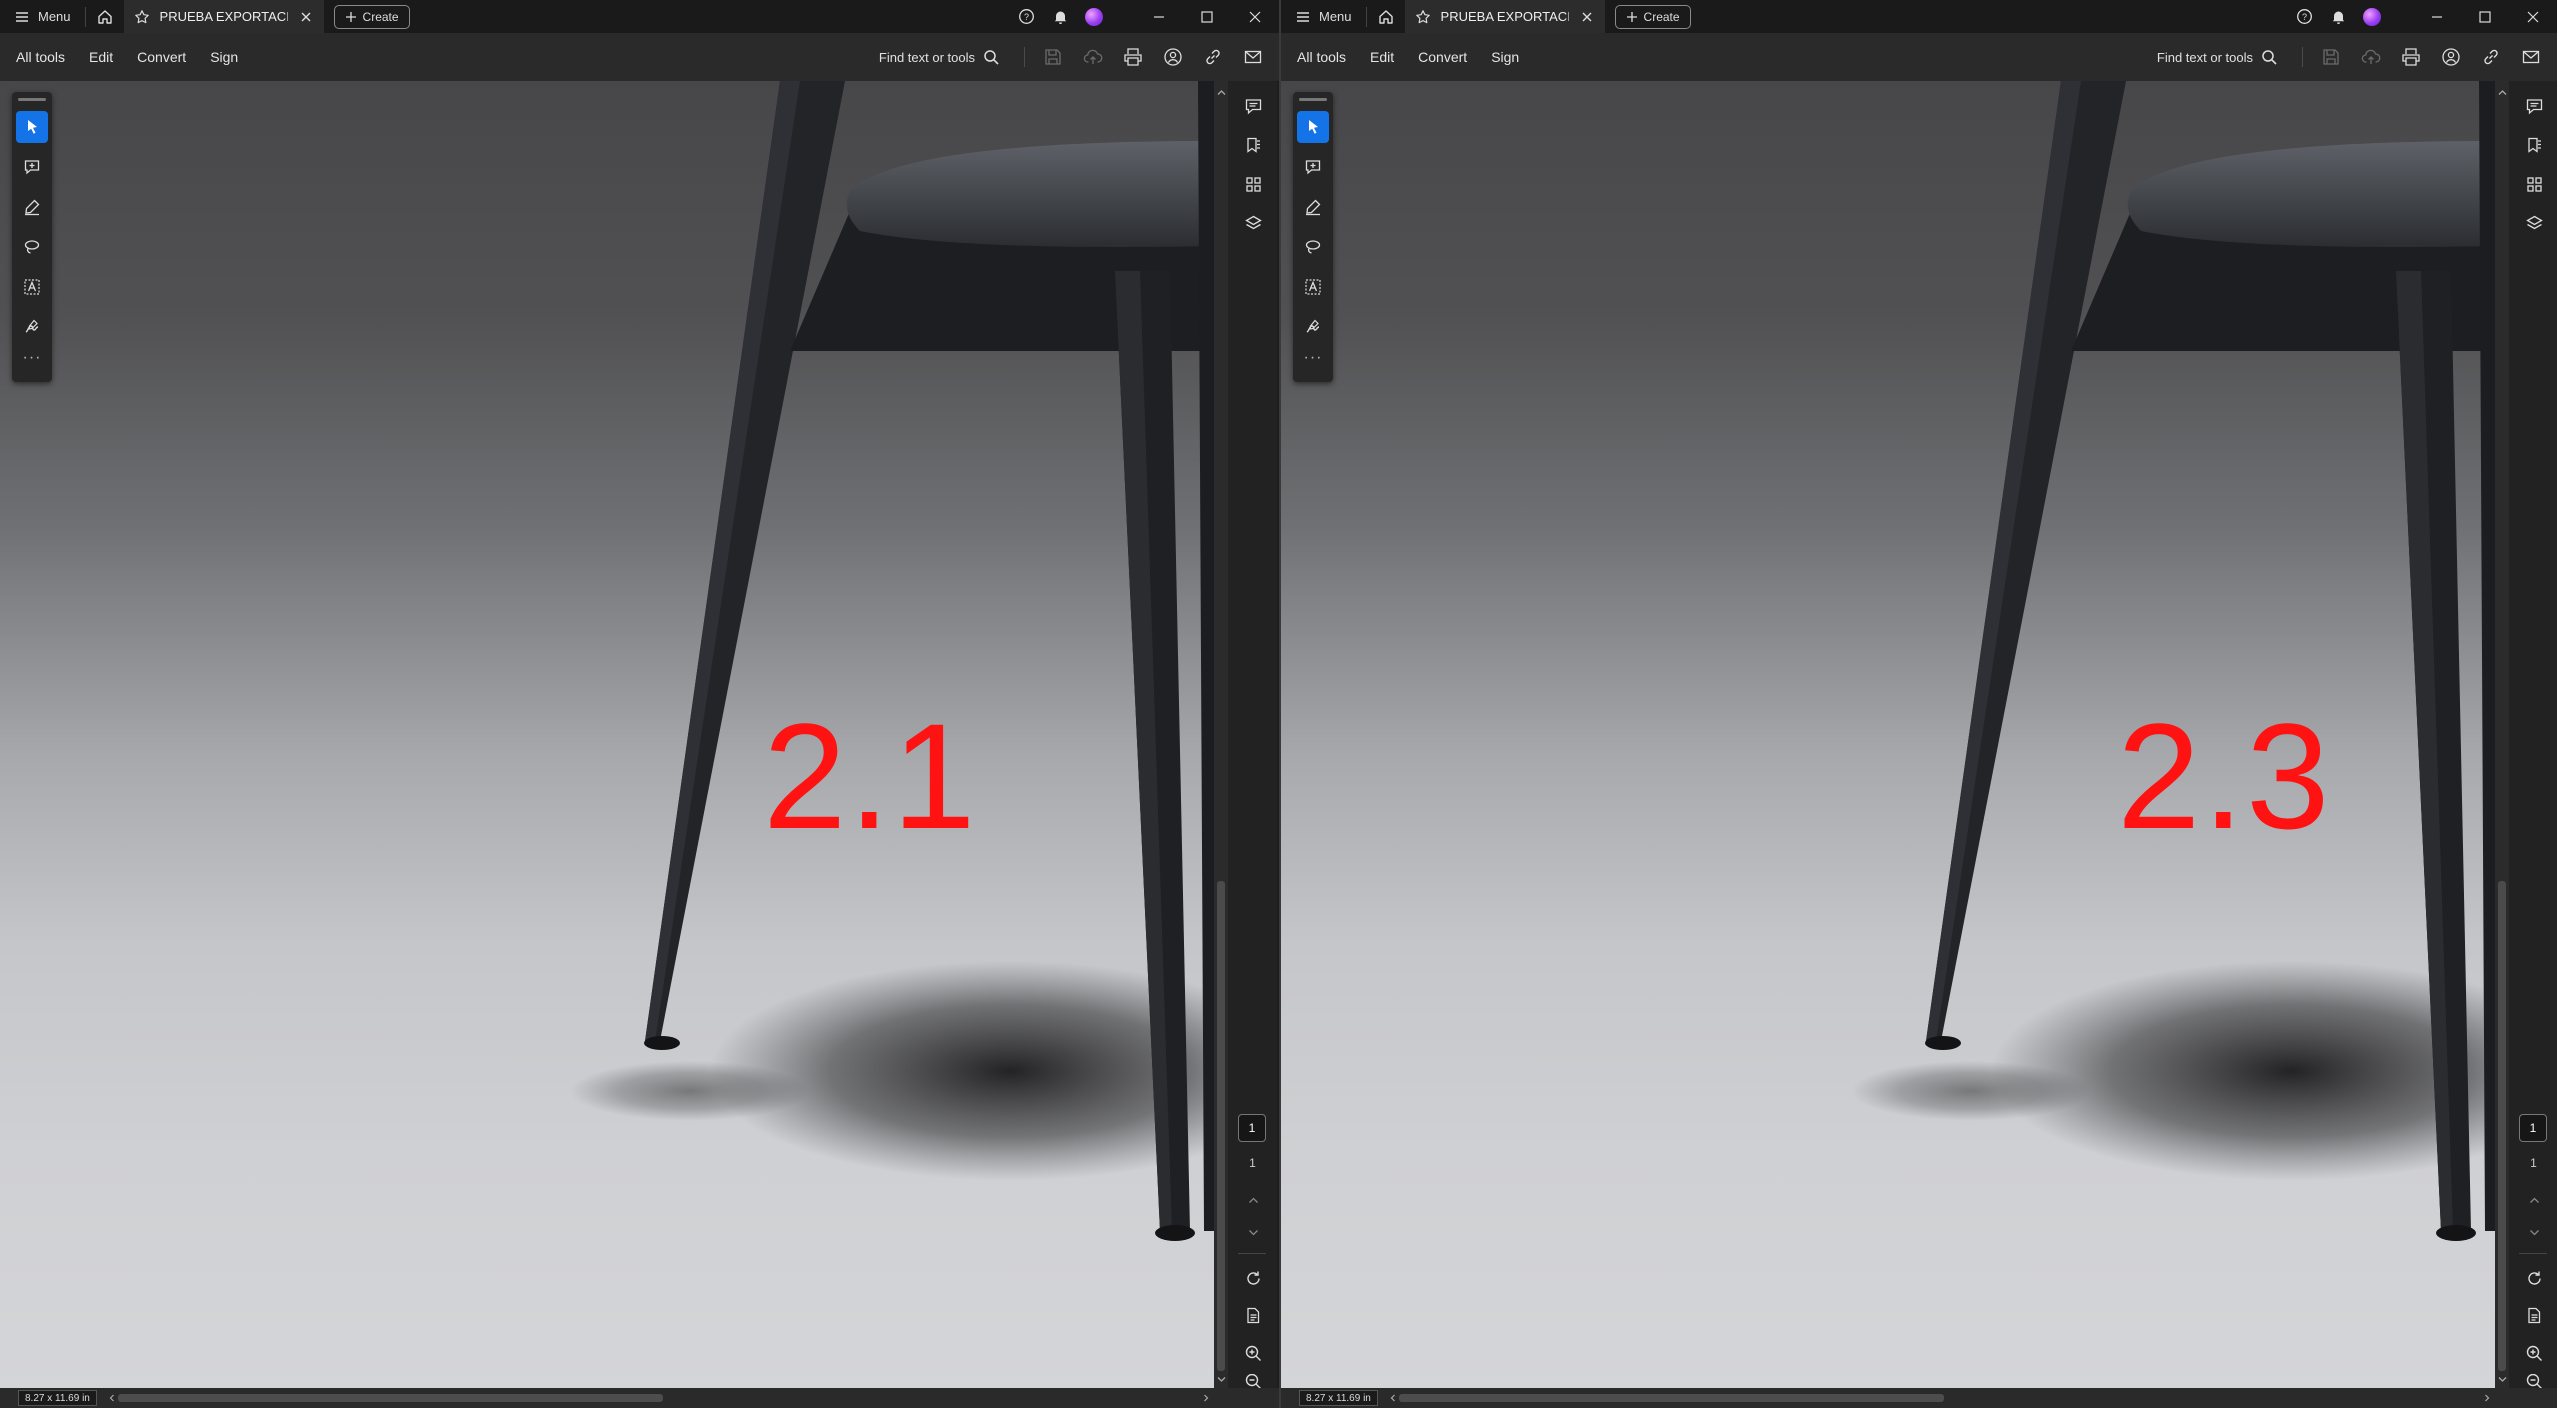 Image resolution: width=2557 pixels, height=1408 pixels. What do you see at coordinates (142, 17) in the screenshot?
I see `star-icon` at bounding box center [142, 17].